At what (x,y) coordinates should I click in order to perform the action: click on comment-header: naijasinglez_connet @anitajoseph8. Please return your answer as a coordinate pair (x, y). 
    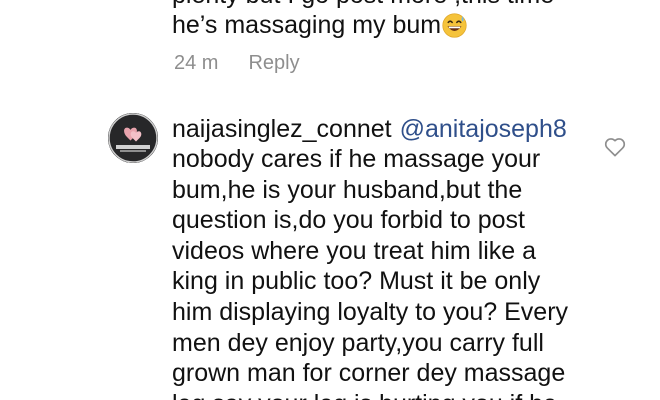
    Looking at the image, I should click on (382, 129).